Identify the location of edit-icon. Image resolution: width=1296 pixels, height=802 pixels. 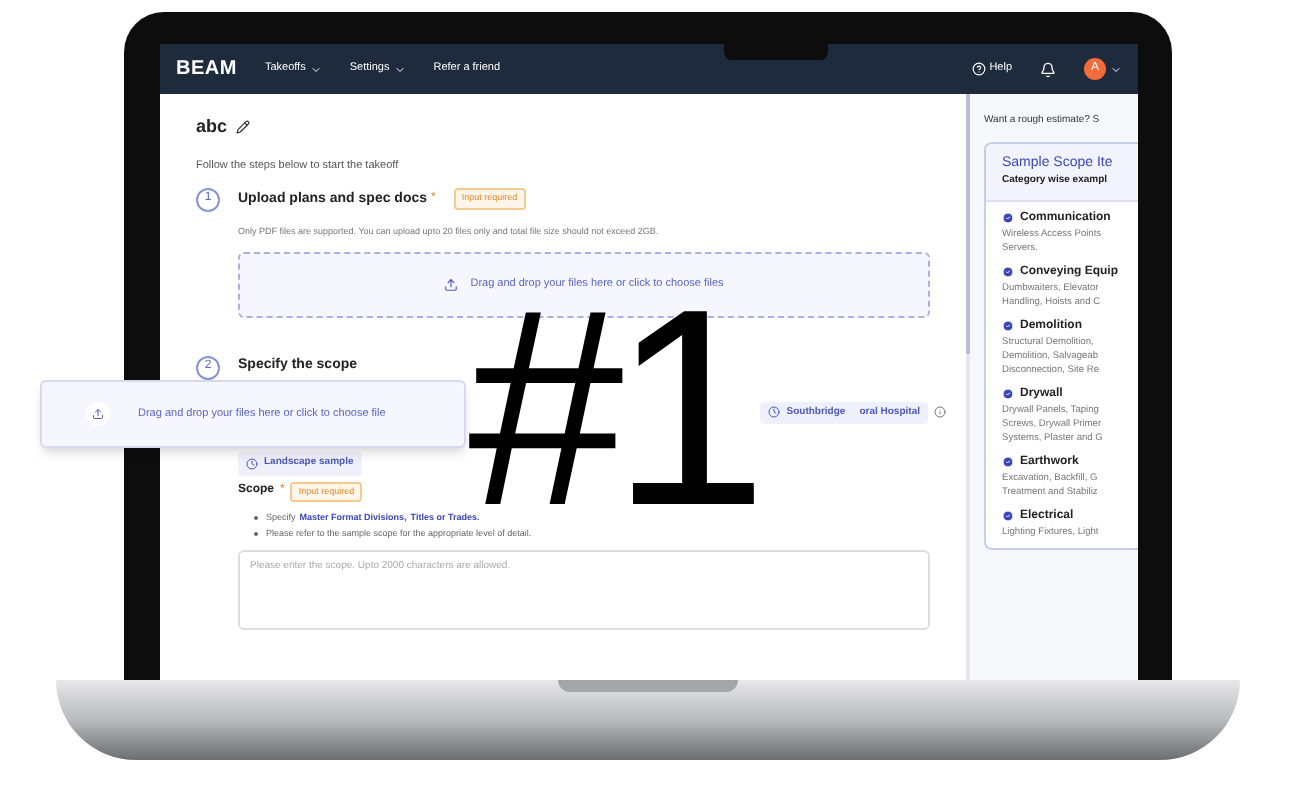
(242, 127).